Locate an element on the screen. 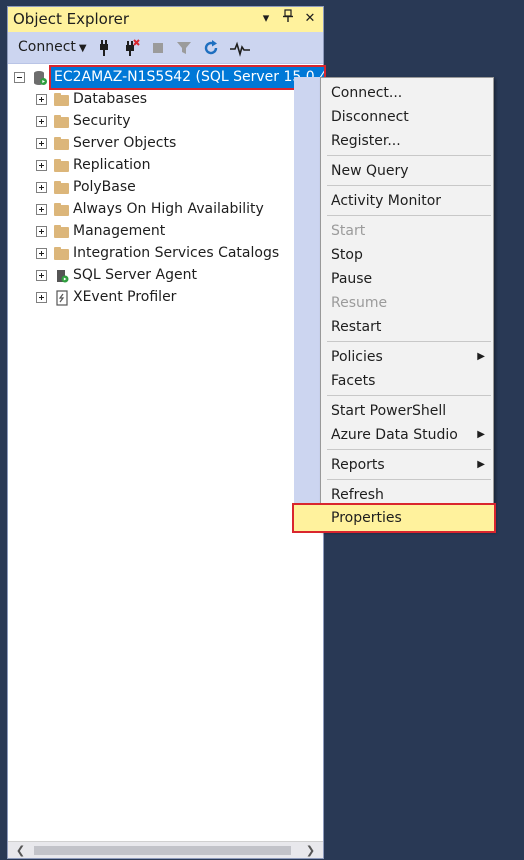  menu-item-disconnect: Disconnect is located at coordinates (407, 117).